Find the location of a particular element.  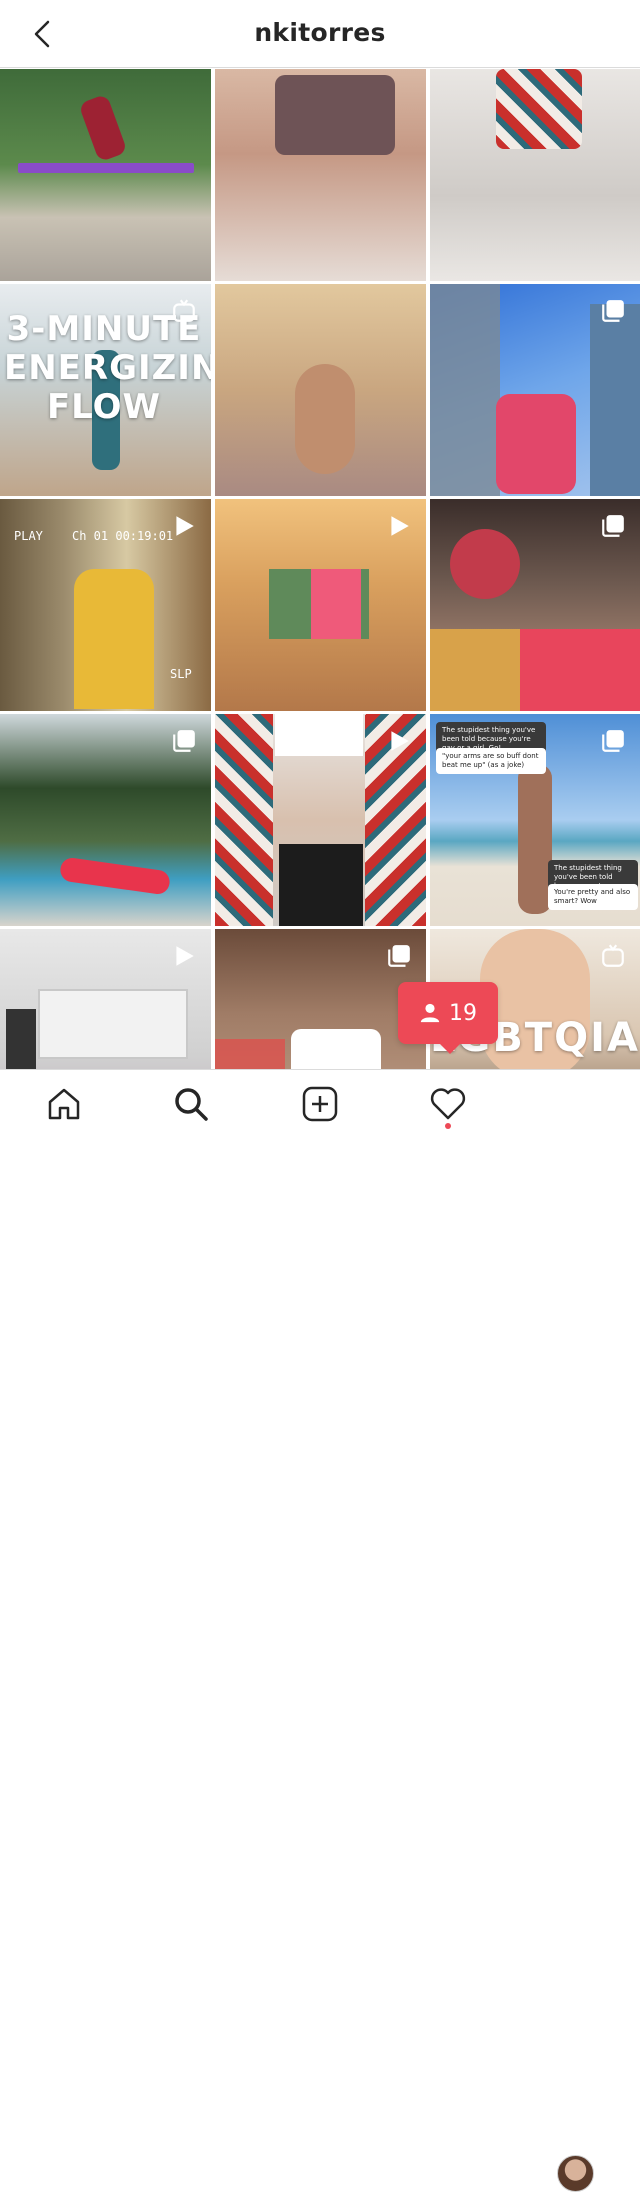

page-title: nkitorres is located at coordinates (320, 32).